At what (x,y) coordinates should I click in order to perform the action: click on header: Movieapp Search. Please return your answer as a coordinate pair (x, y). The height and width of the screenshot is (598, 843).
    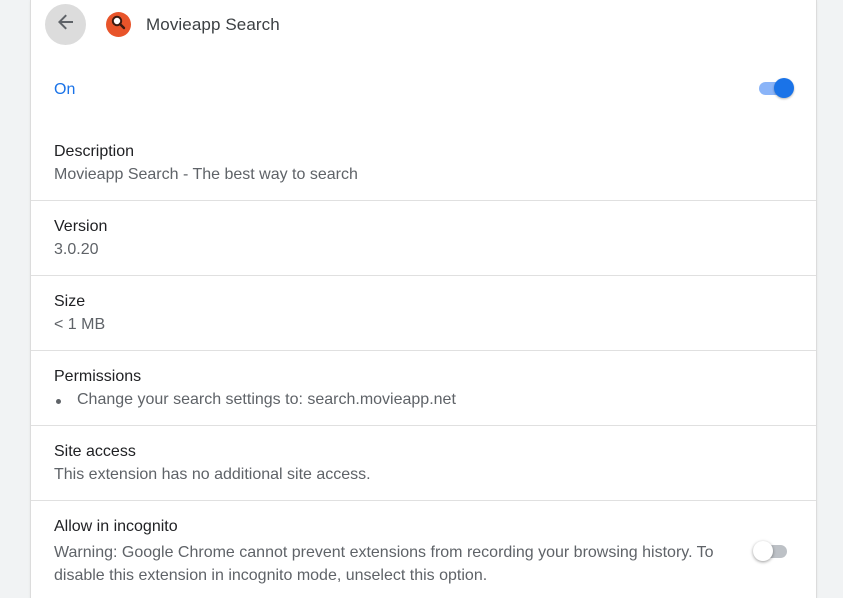
    Looking at the image, I should click on (423, 25).